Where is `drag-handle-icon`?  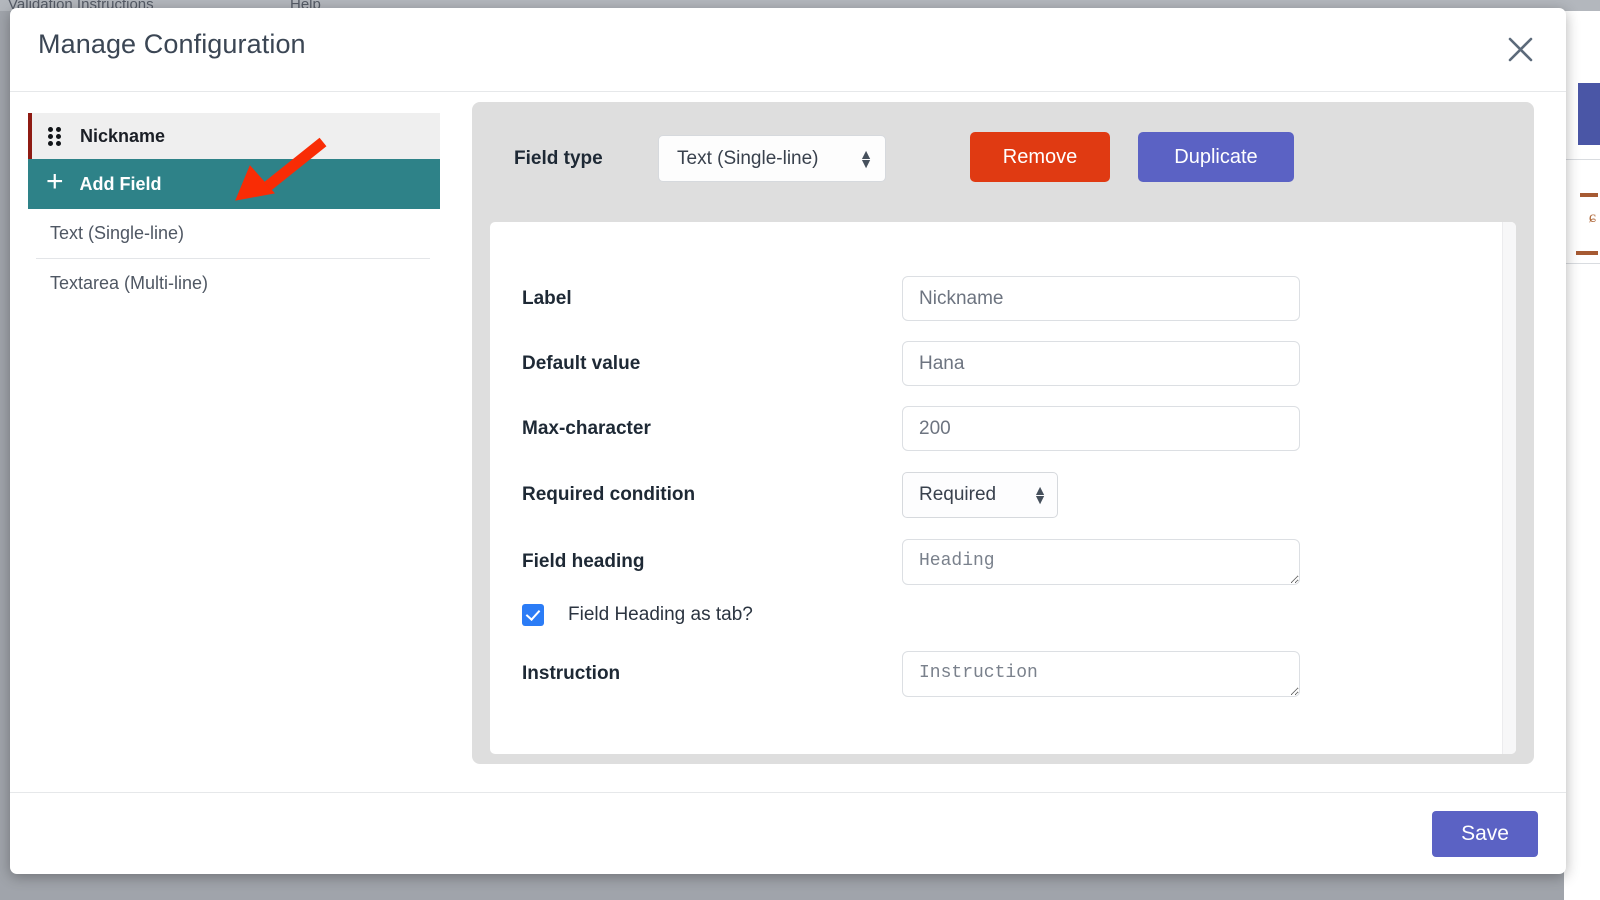 drag-handle-icon is located at coordinates (56, 136).